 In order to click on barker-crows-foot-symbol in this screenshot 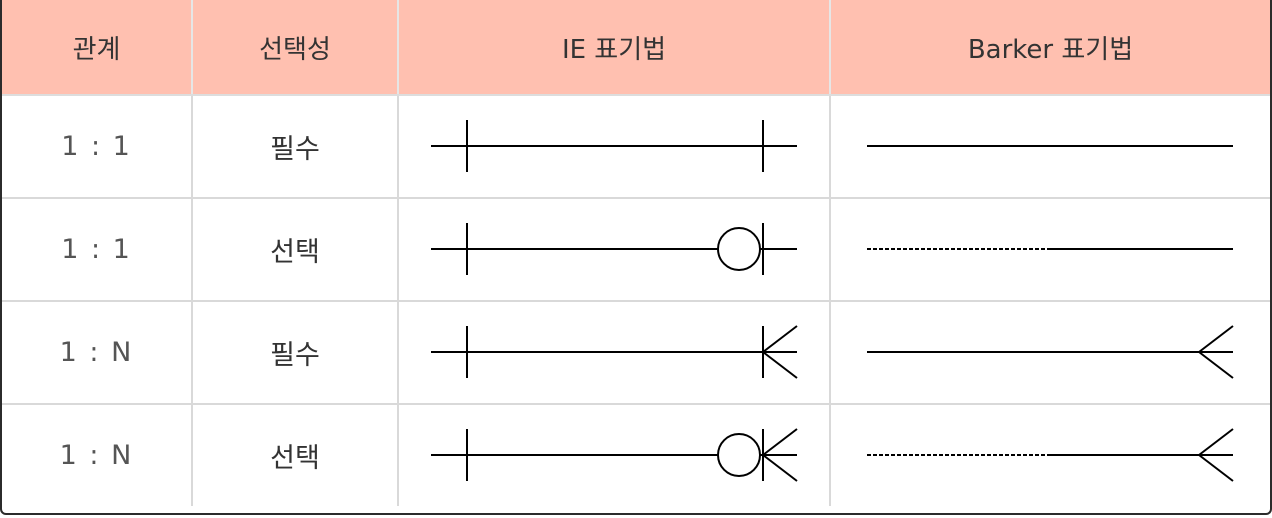, I will do `click(1050, 352)`.